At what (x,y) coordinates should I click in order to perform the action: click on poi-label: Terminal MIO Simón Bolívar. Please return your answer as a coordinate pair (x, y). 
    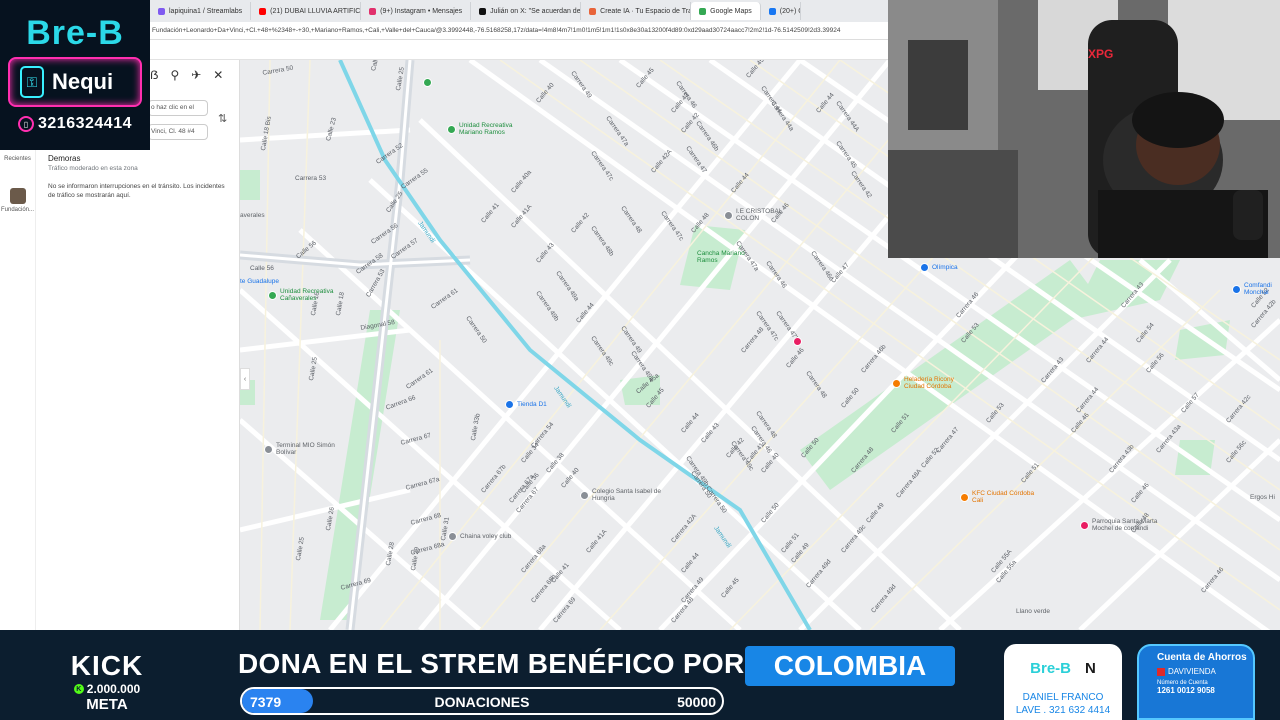
    Looking at the image, I should click on (305, 449).